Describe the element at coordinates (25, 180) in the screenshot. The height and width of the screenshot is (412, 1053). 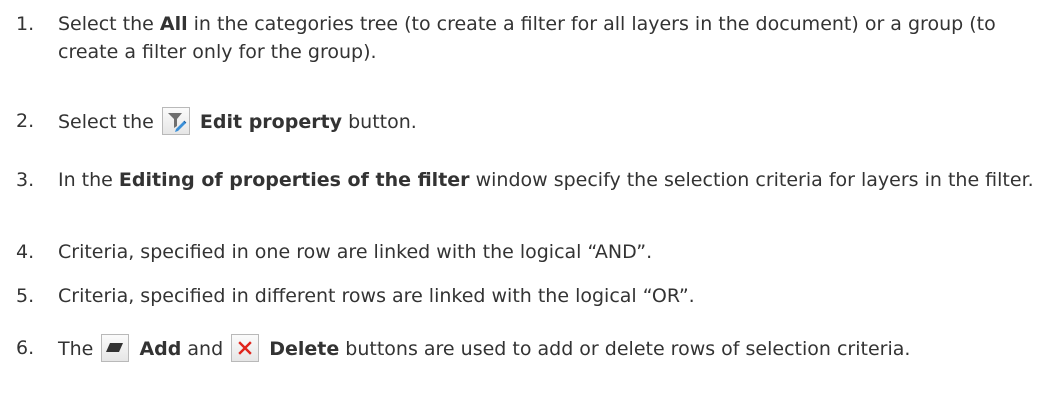
I see `step-number: 3.` at that location.